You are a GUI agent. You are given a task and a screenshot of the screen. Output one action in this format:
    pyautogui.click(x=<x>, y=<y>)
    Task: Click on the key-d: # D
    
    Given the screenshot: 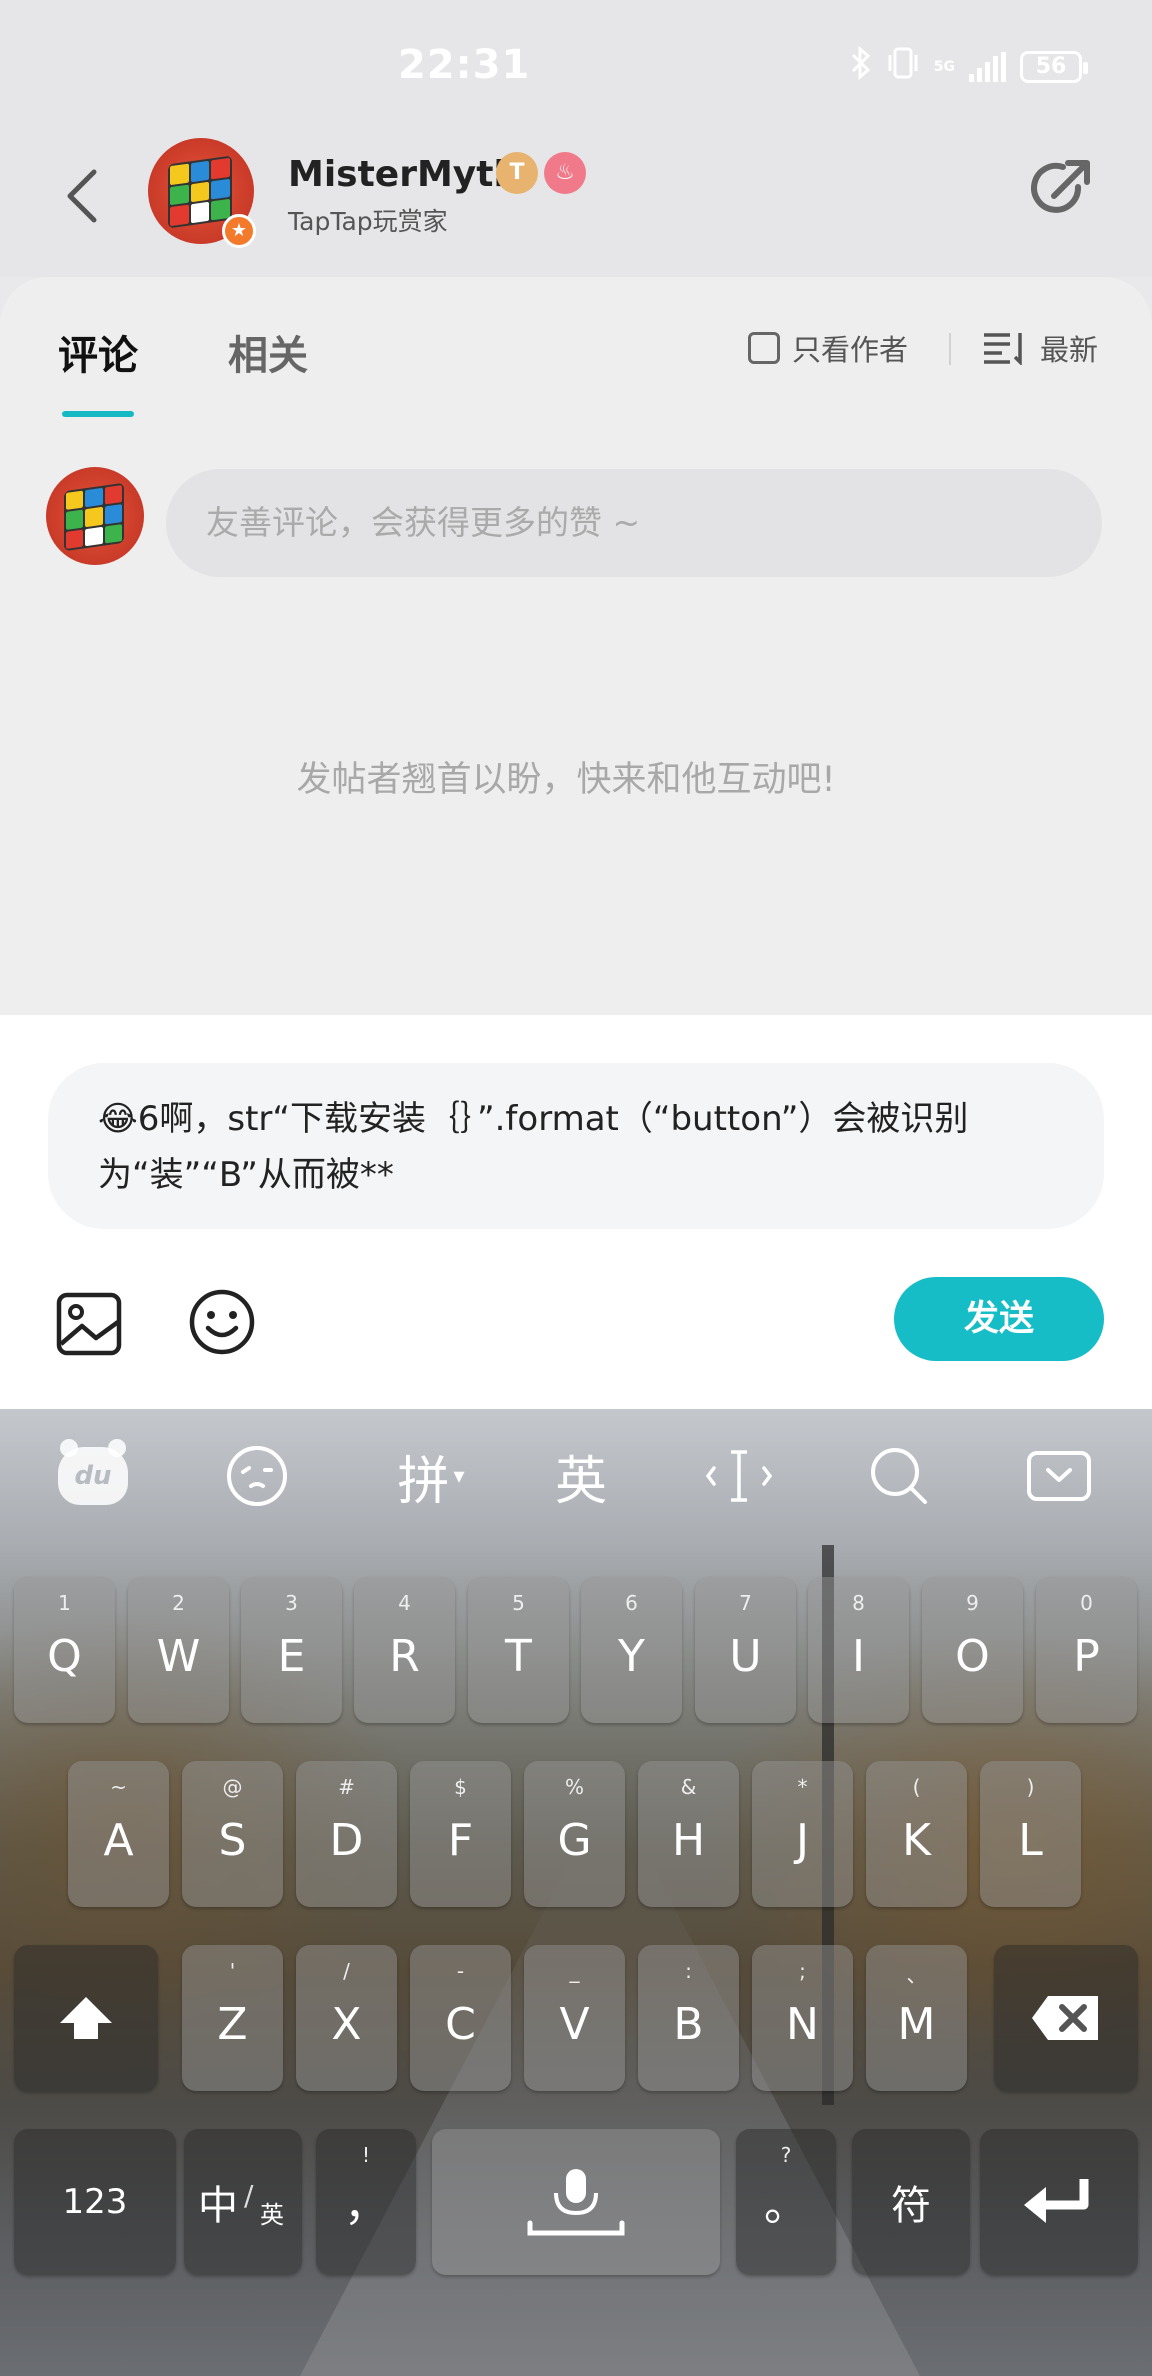 What is the action you would take?
    pyautogui.click(x=346, y=1834)
    